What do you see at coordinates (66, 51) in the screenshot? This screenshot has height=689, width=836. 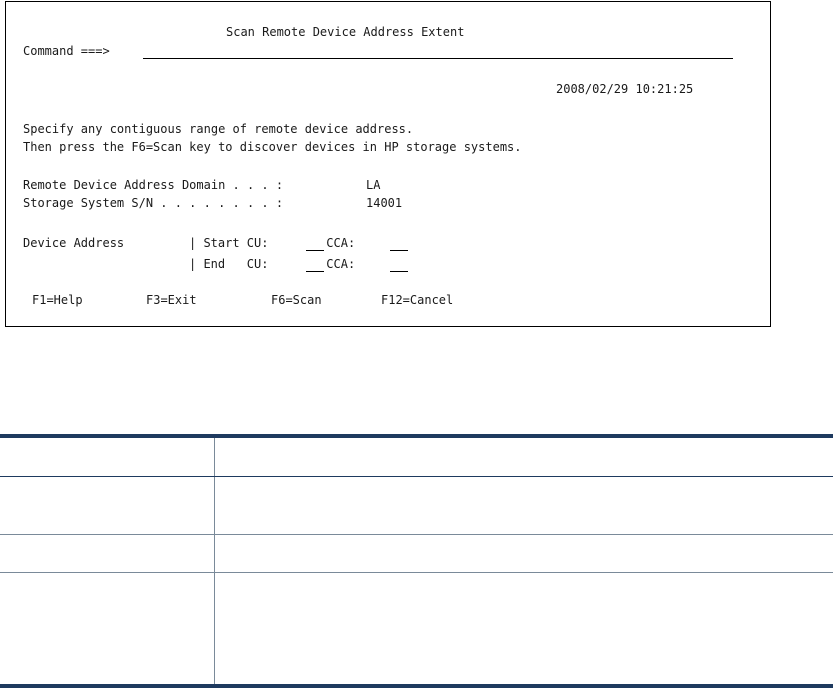 I see `command-label: Command ===>` at bounding box center [66, 51].